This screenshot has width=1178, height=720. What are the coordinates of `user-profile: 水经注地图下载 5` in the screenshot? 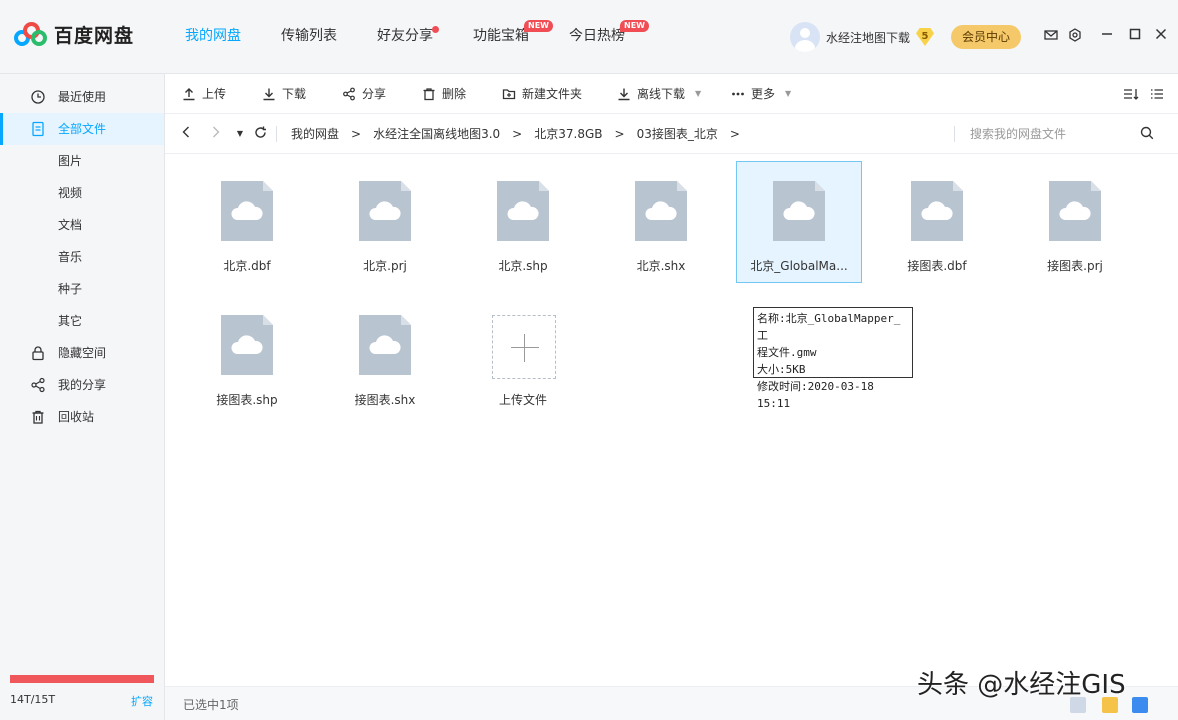 It's located at (862, 37).